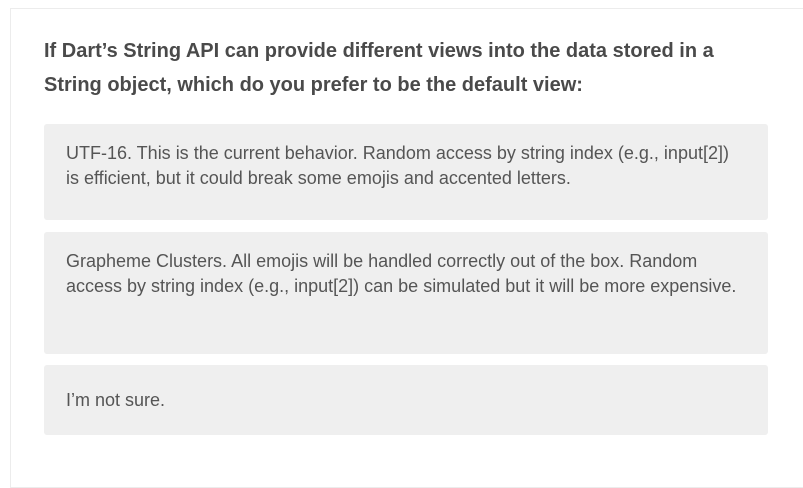  What do you see at coordinates (406, 400) in the screenshot?
I see `answer-option-not-sure: I’m not sure.` at bounding box center [406, 400].